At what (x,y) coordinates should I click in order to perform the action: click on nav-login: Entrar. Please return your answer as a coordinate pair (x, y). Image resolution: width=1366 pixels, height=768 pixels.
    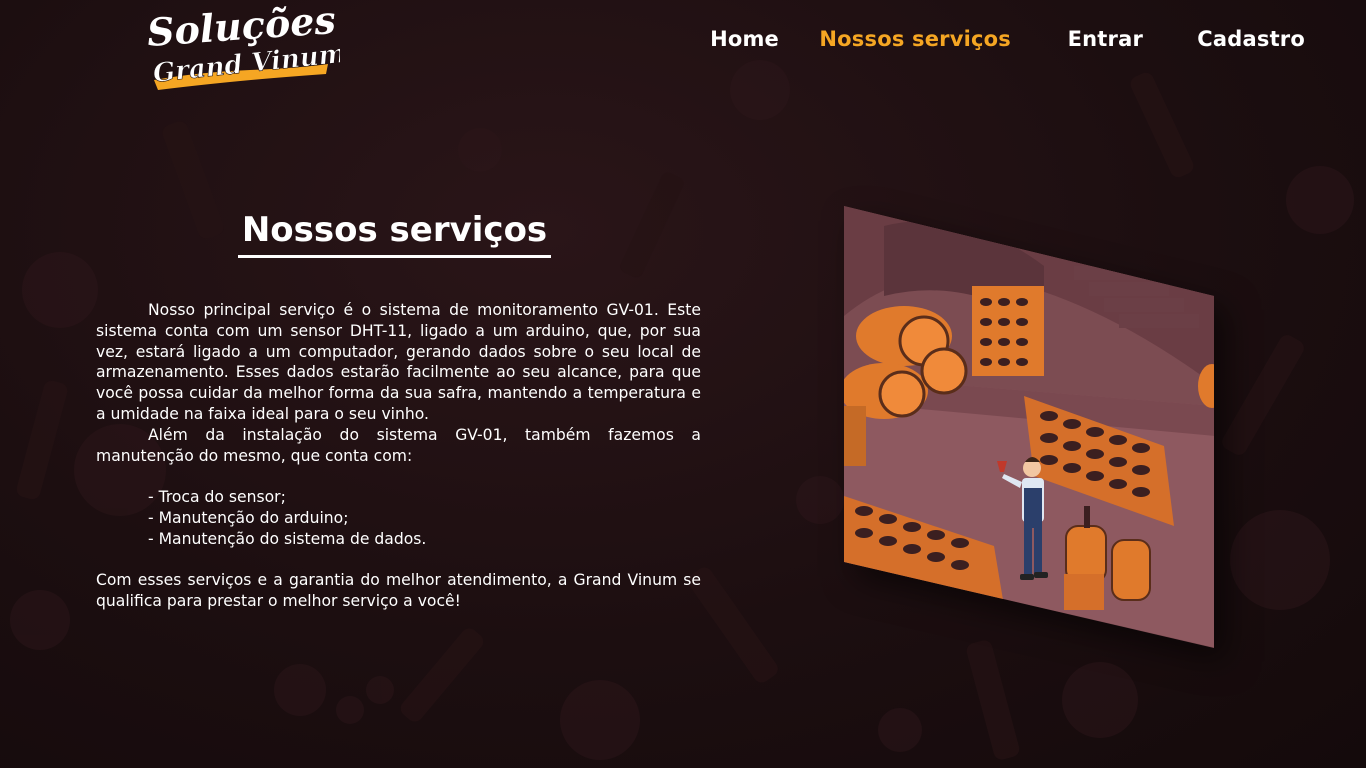
    Looking at the image, I should click on (1105, 39).